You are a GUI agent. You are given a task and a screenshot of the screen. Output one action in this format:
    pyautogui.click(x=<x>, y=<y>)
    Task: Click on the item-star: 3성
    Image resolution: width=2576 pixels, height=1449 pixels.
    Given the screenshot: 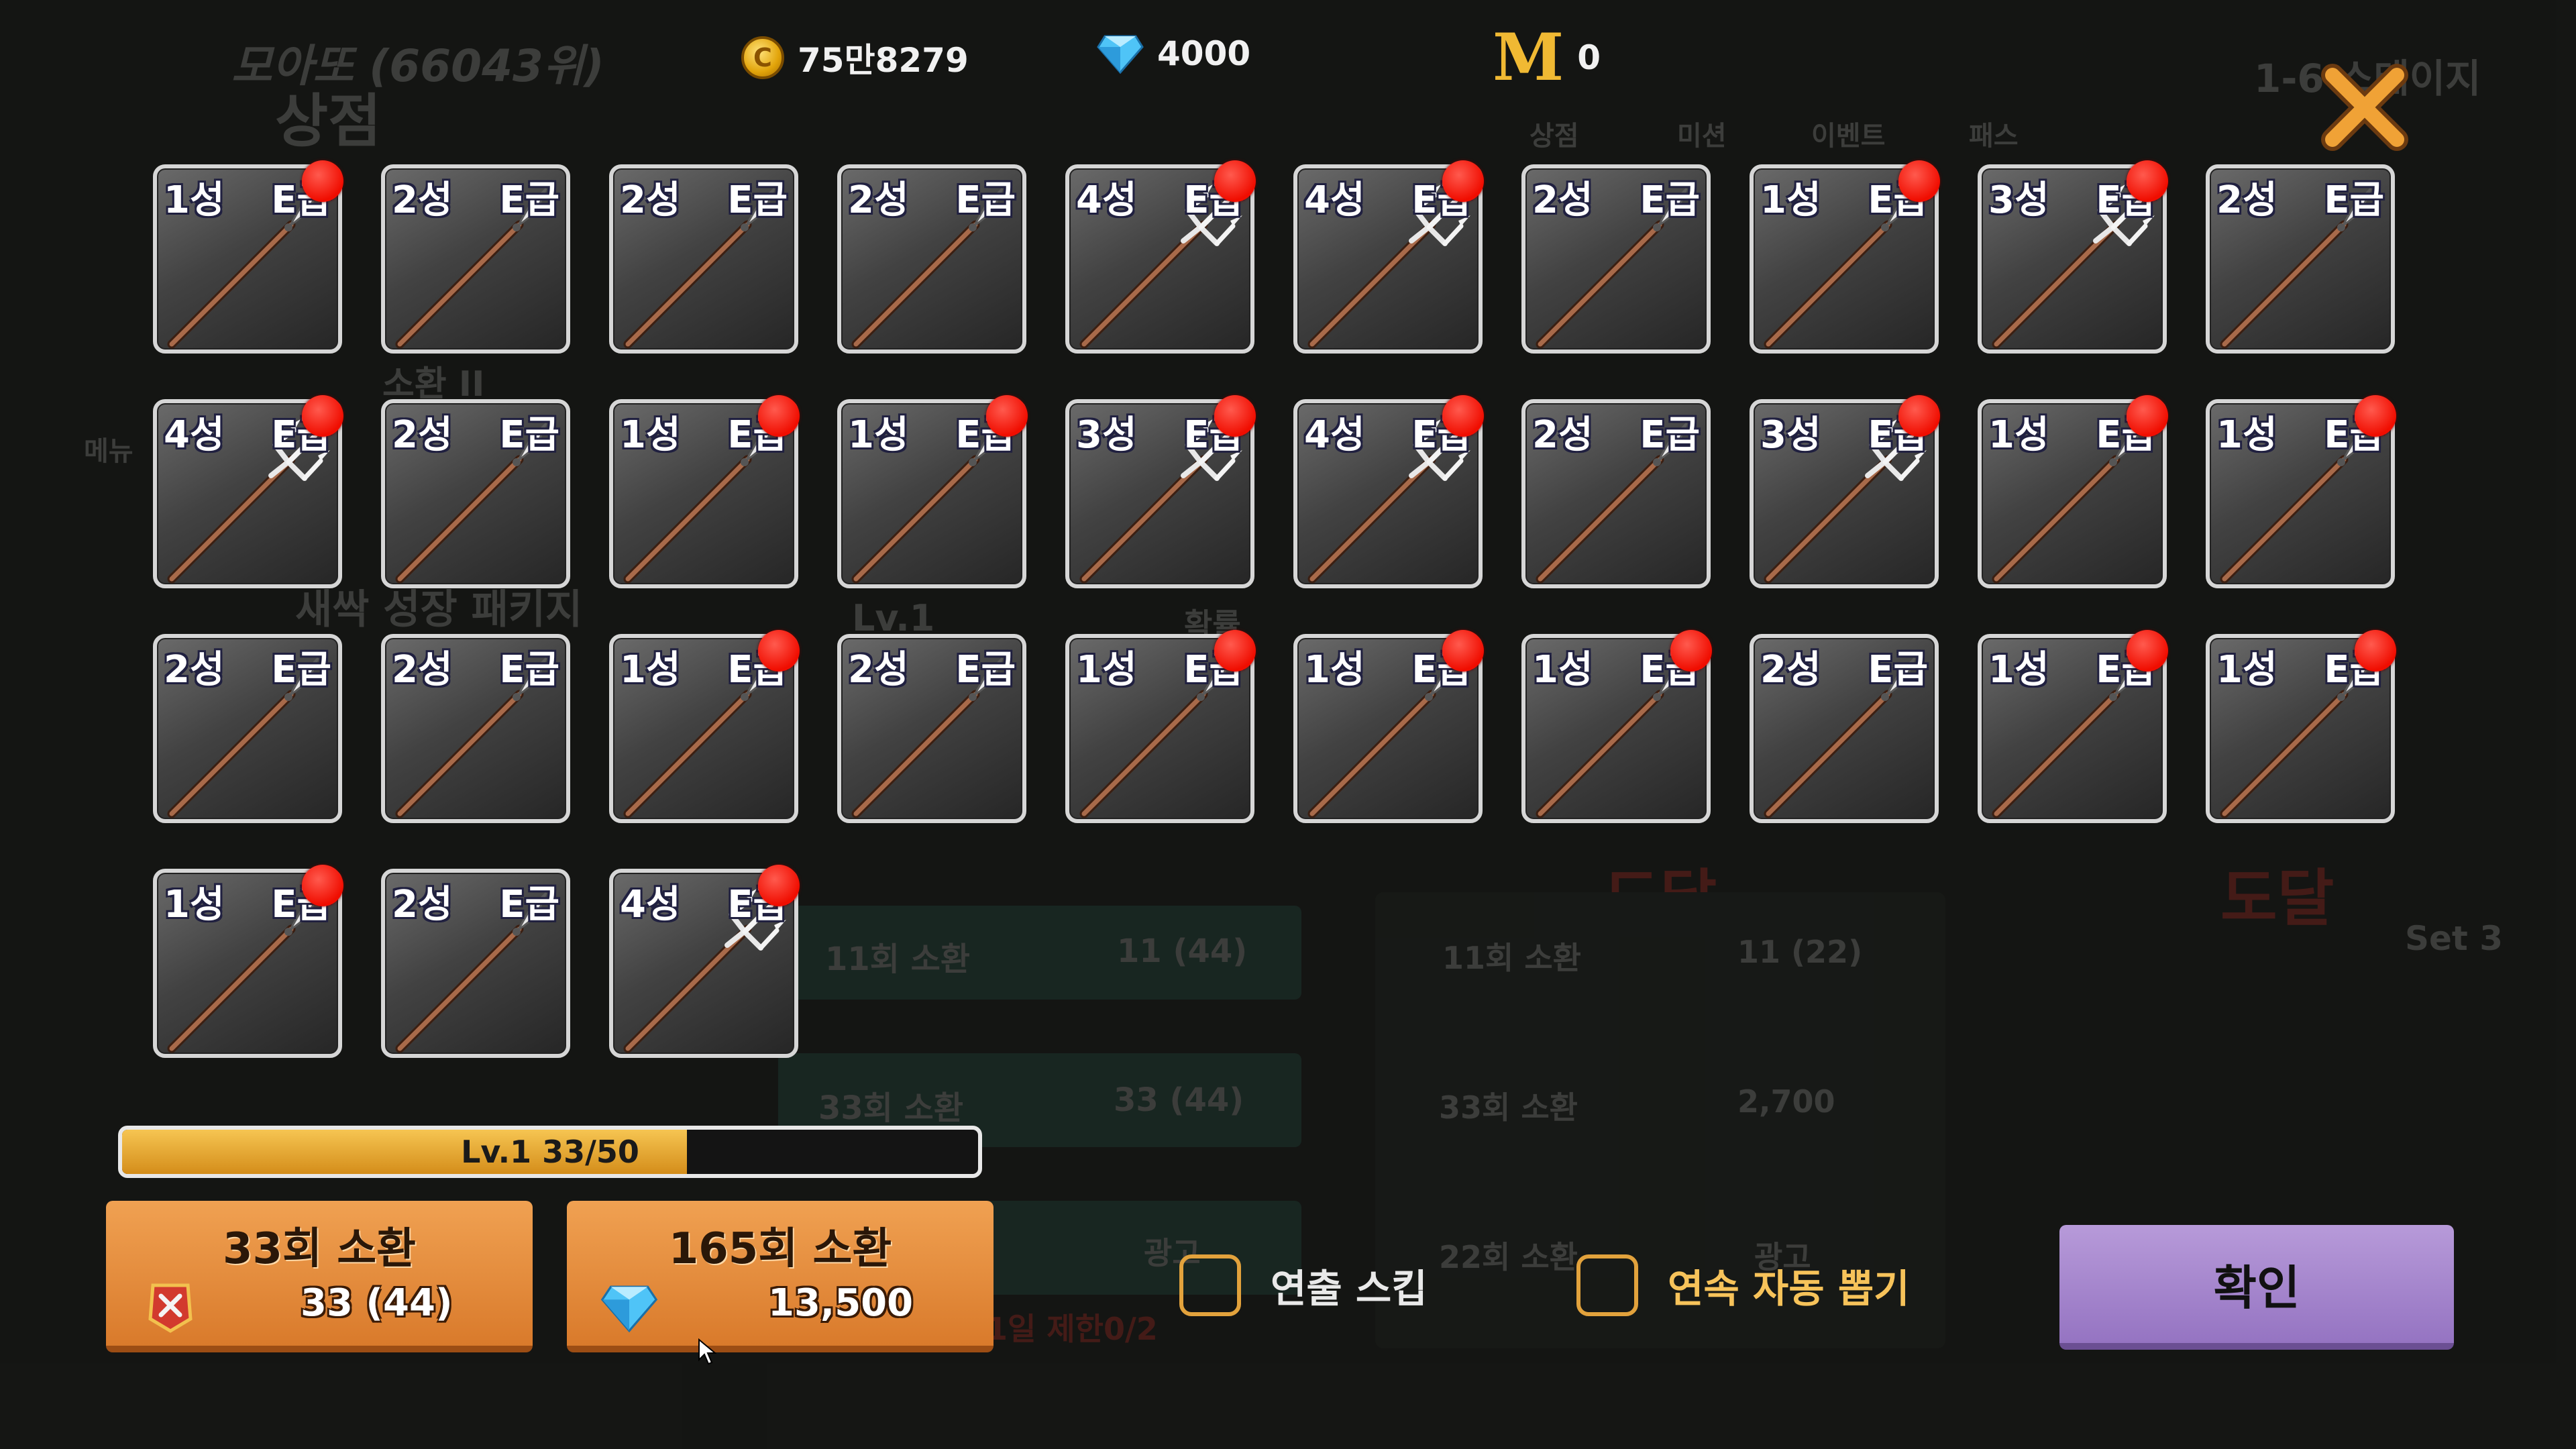 What is the action you would take?
    pyautogui.click(x=2018, y=200)
    